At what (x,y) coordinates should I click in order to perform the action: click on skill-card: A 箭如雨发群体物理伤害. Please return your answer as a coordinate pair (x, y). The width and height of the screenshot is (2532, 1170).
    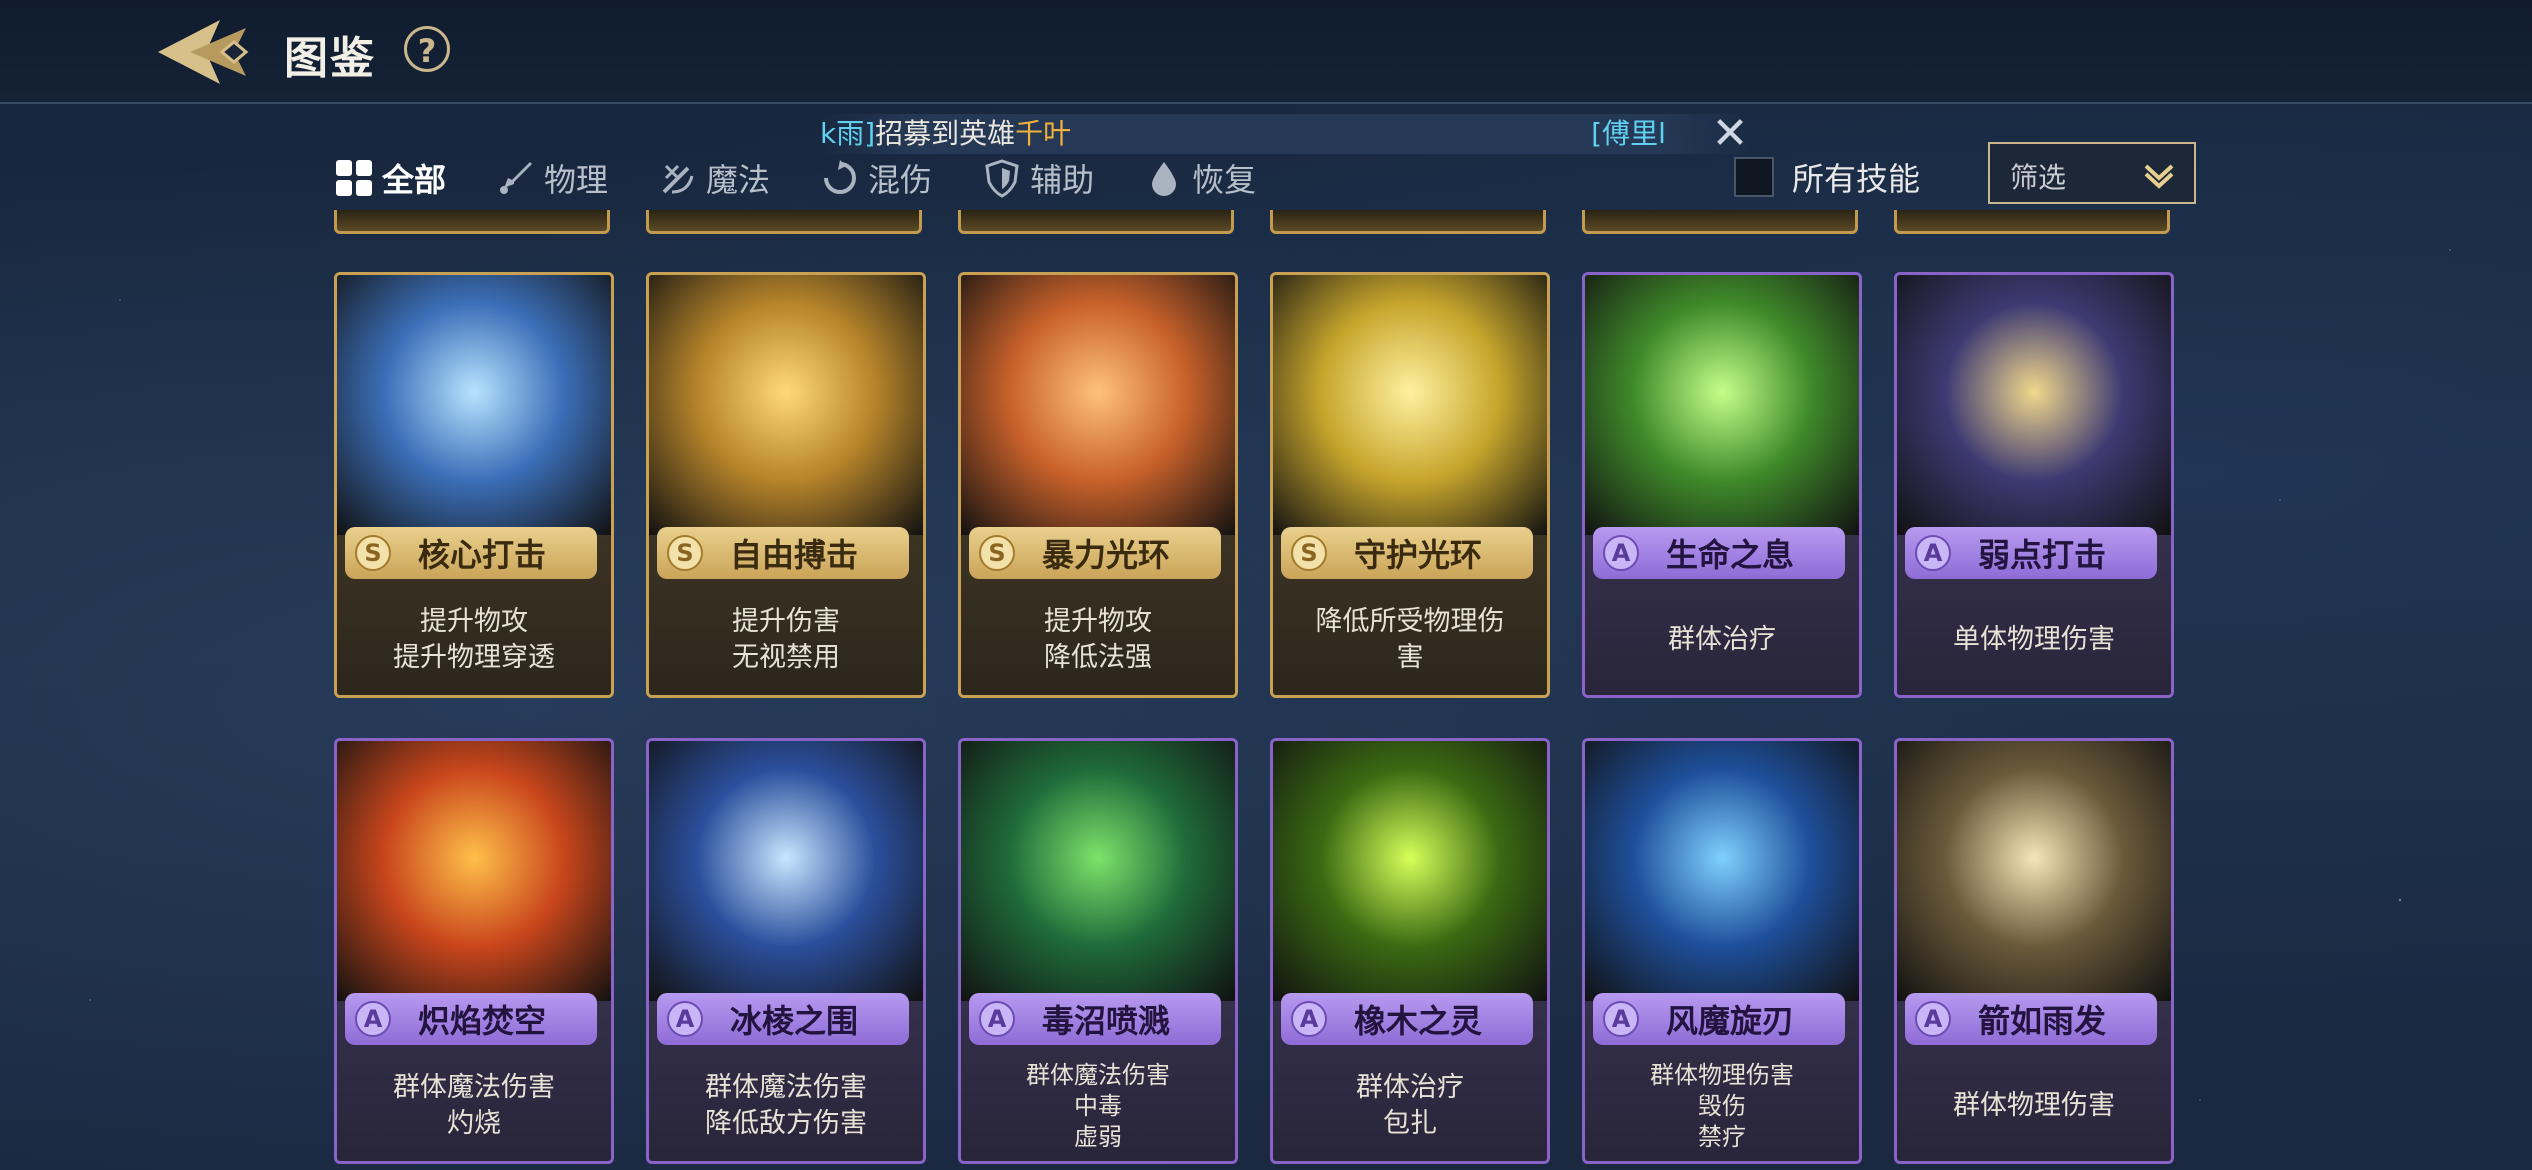
    Looking at the image, I should click on (2034, 951).